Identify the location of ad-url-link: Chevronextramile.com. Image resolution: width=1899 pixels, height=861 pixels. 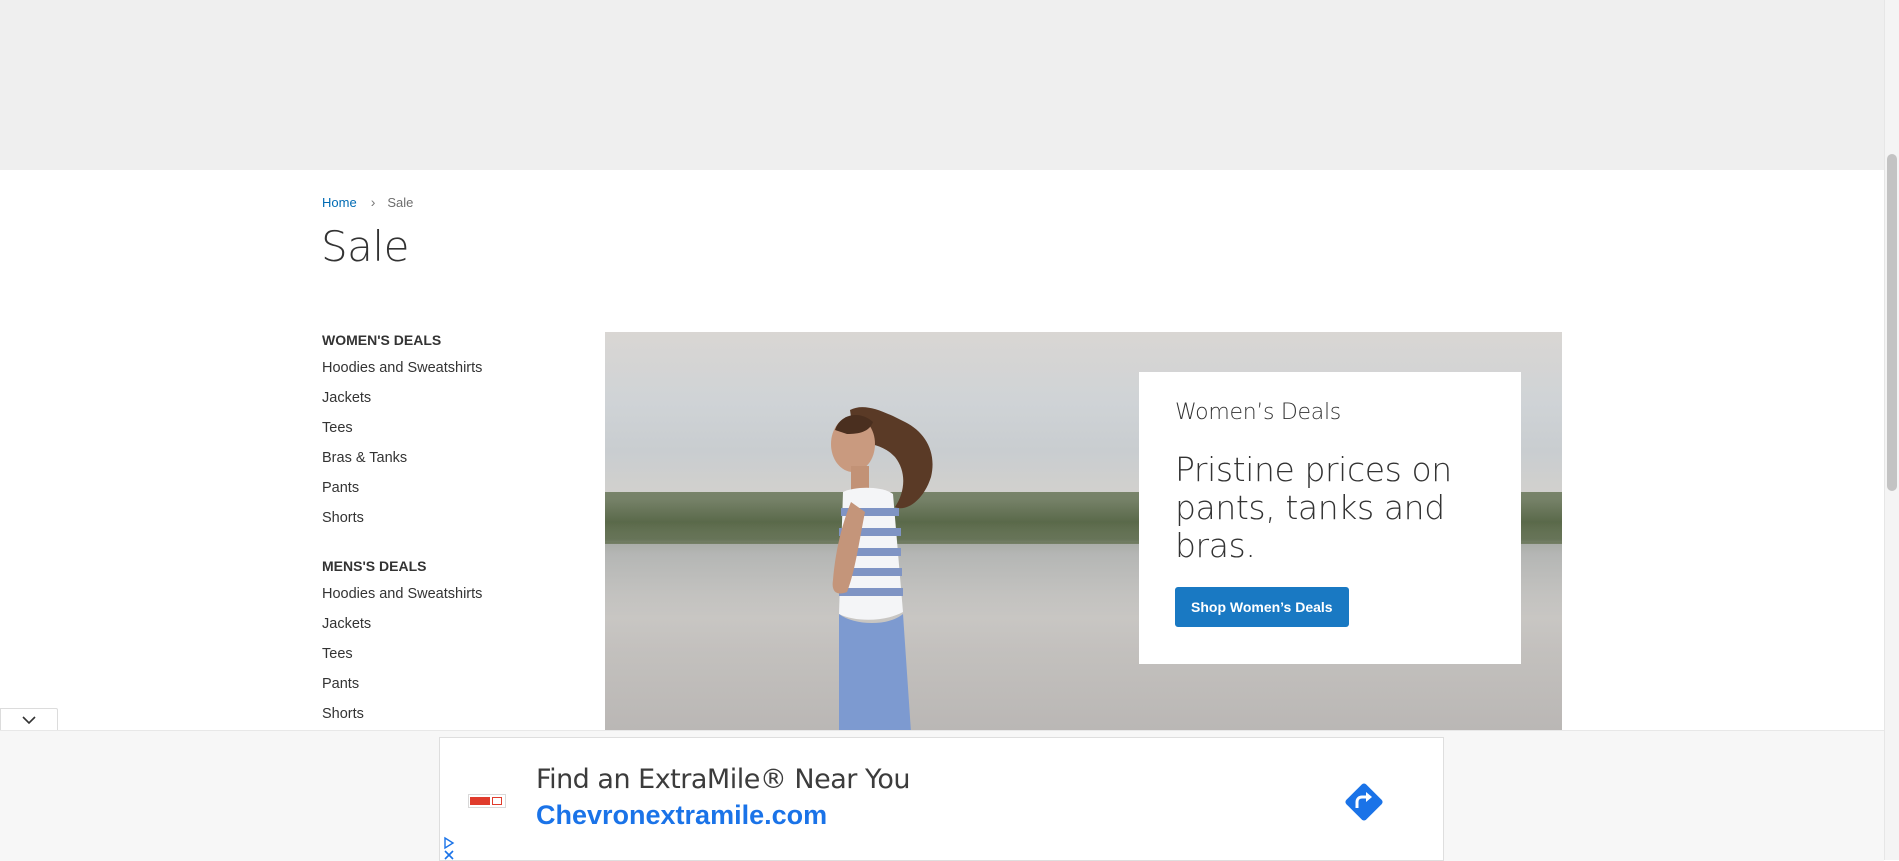
(681, 815).